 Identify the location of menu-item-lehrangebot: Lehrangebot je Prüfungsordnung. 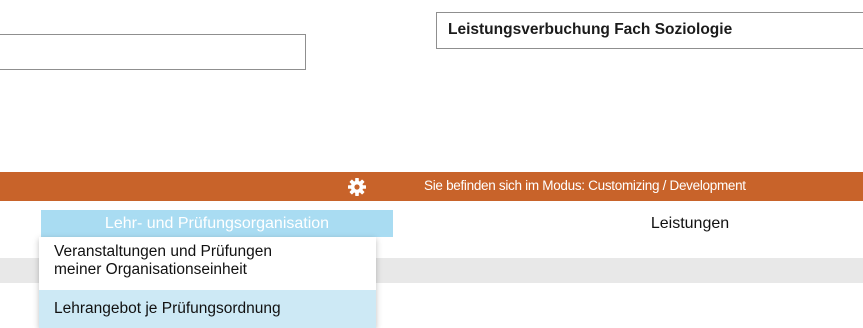
(207, 309).